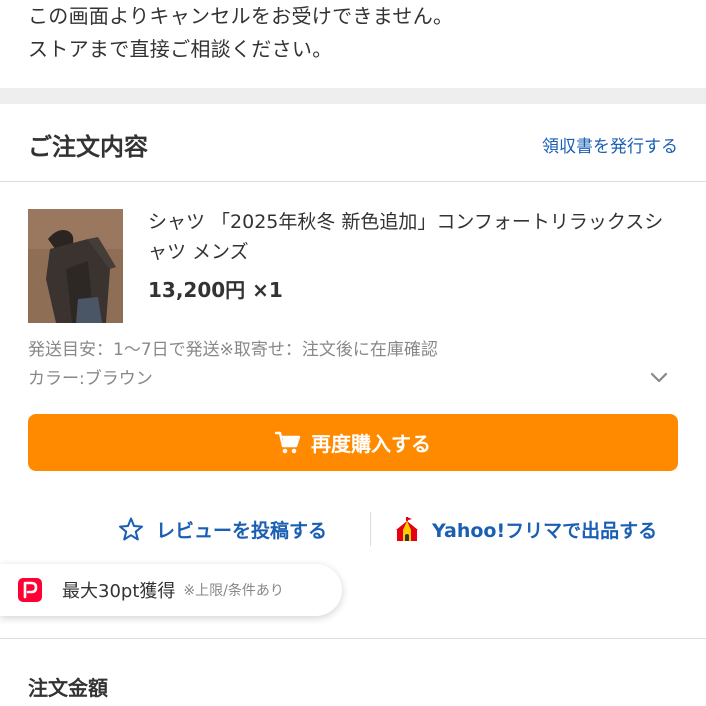 This screenshot has height=706, width=706. I want to click on product-price: 13,200円 ×1, so click(215, 290).